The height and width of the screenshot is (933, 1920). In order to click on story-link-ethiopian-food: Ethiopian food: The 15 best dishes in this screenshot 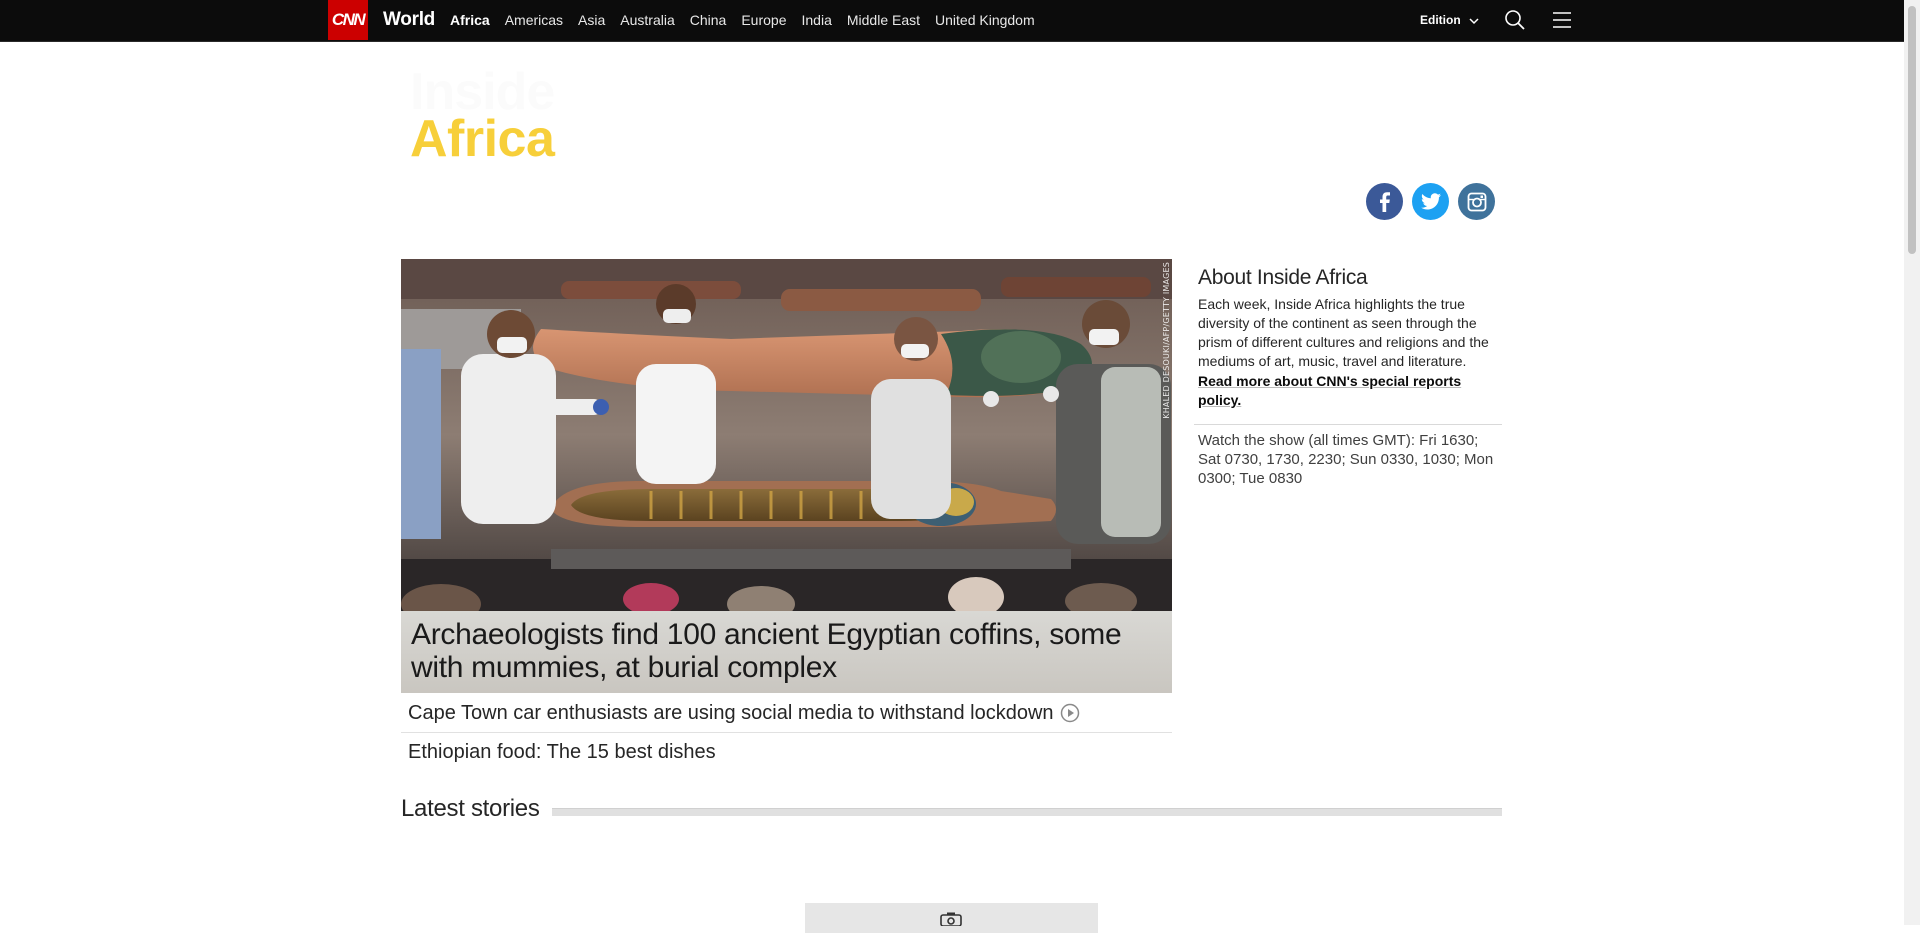, I will do `click(786, 752)`.